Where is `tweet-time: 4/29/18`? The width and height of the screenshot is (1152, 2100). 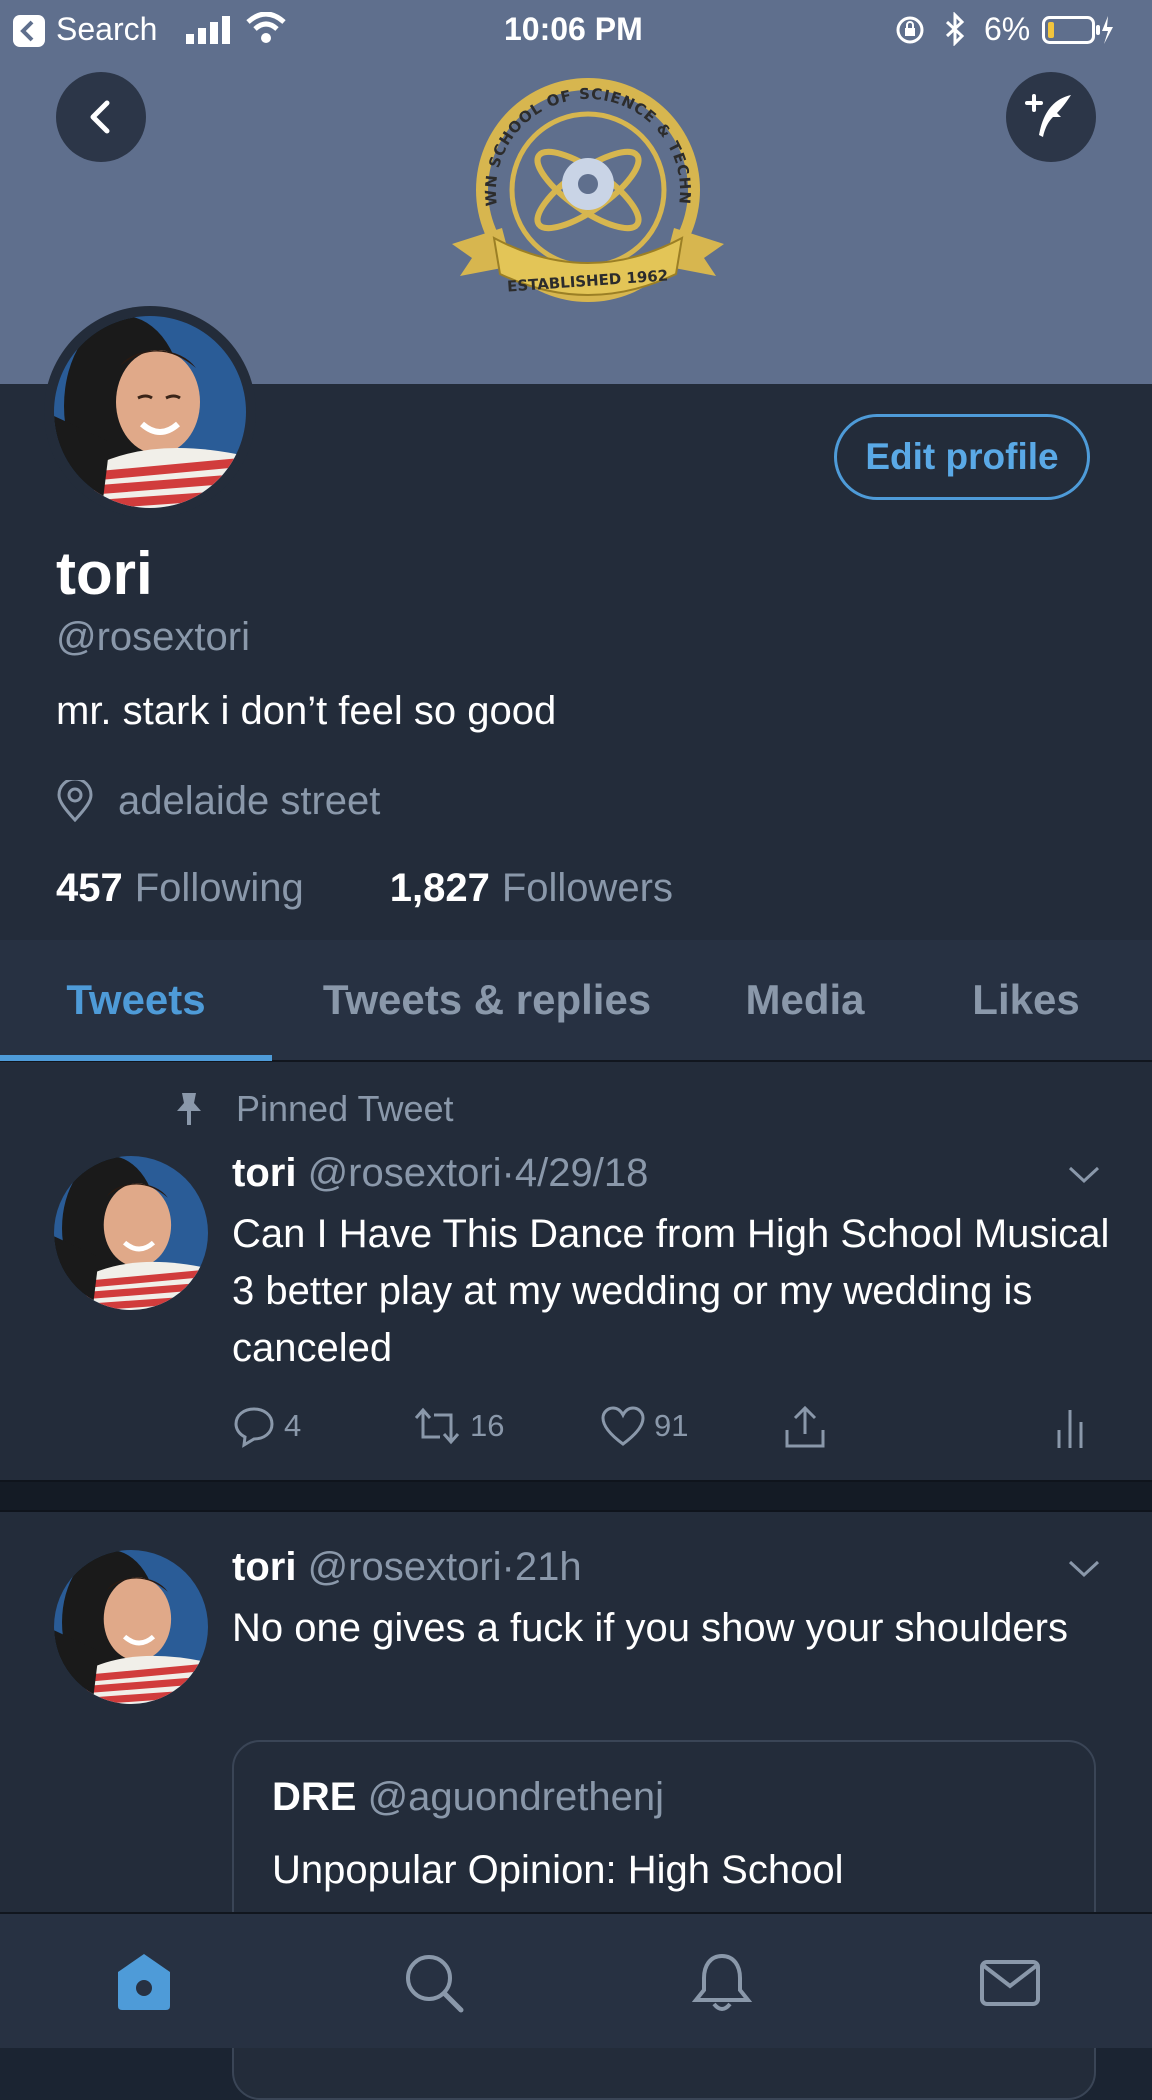
tweet-time: 4/29/18 is located at coordinates (581, 1173).